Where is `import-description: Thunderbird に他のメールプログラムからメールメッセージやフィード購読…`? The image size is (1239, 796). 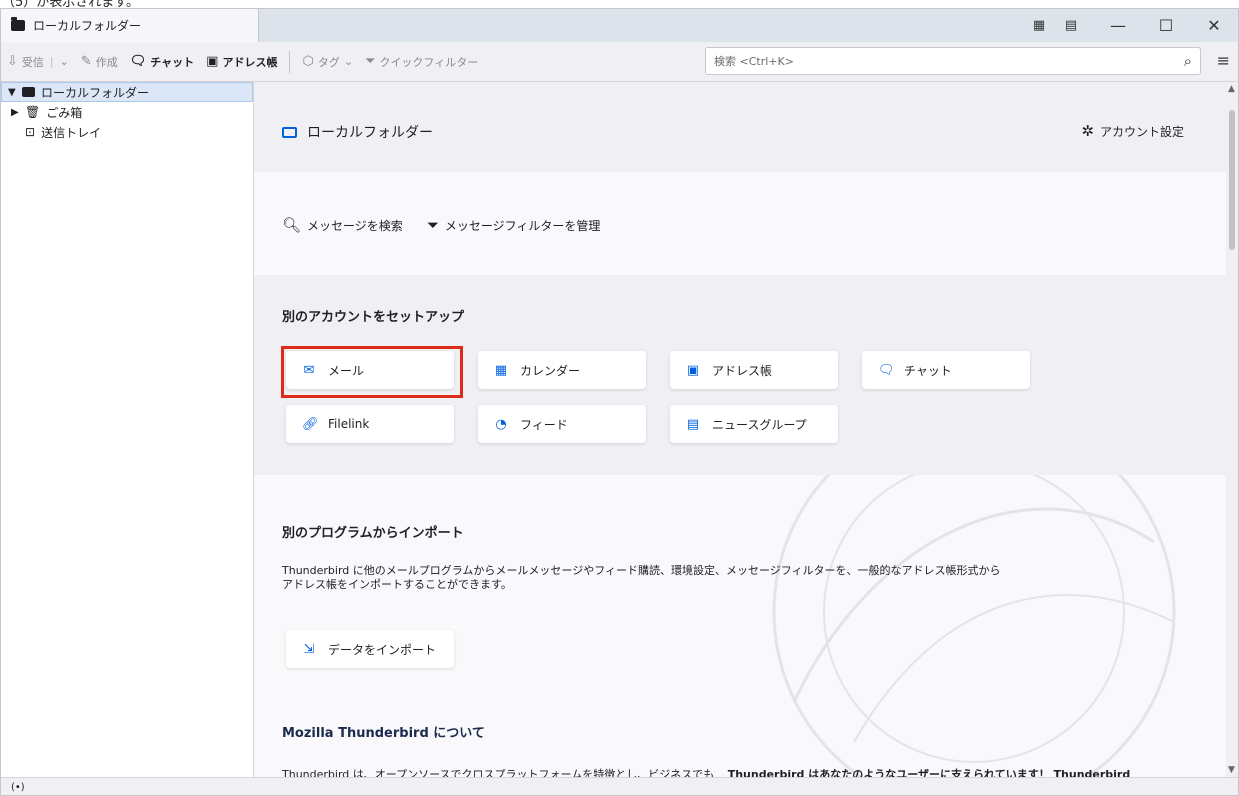
import-description: Thunderbird に他のメールプログラムからメールメッセージやフィード購読… is located at coordinates (641, 577).